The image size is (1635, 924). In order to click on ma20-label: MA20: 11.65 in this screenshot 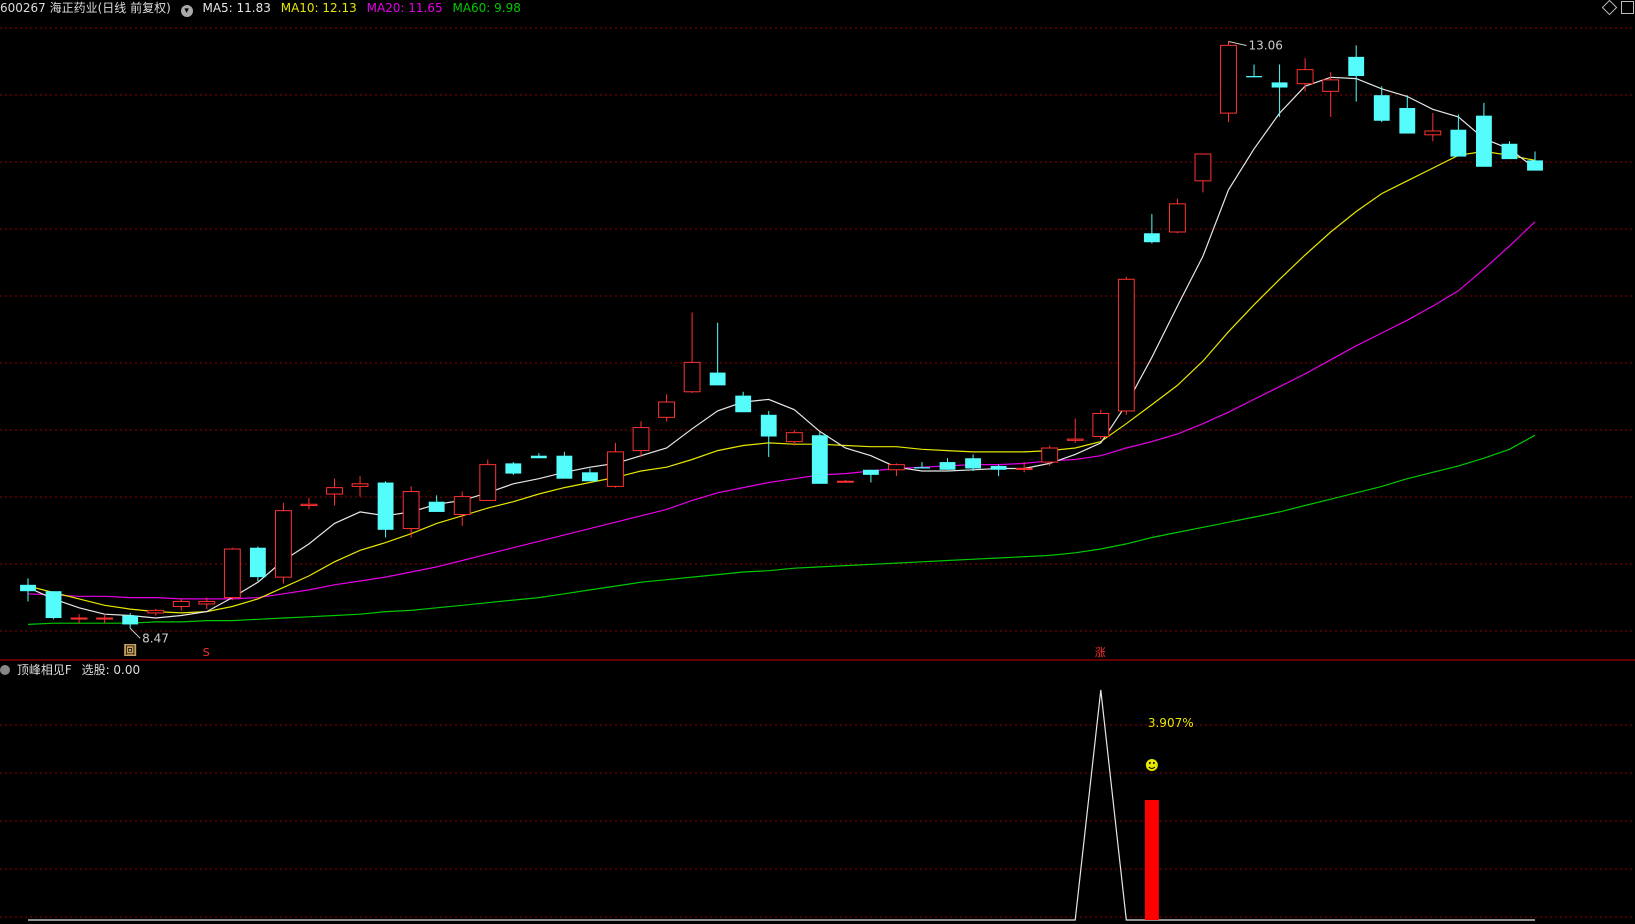, I will do `click(404, 8)`.